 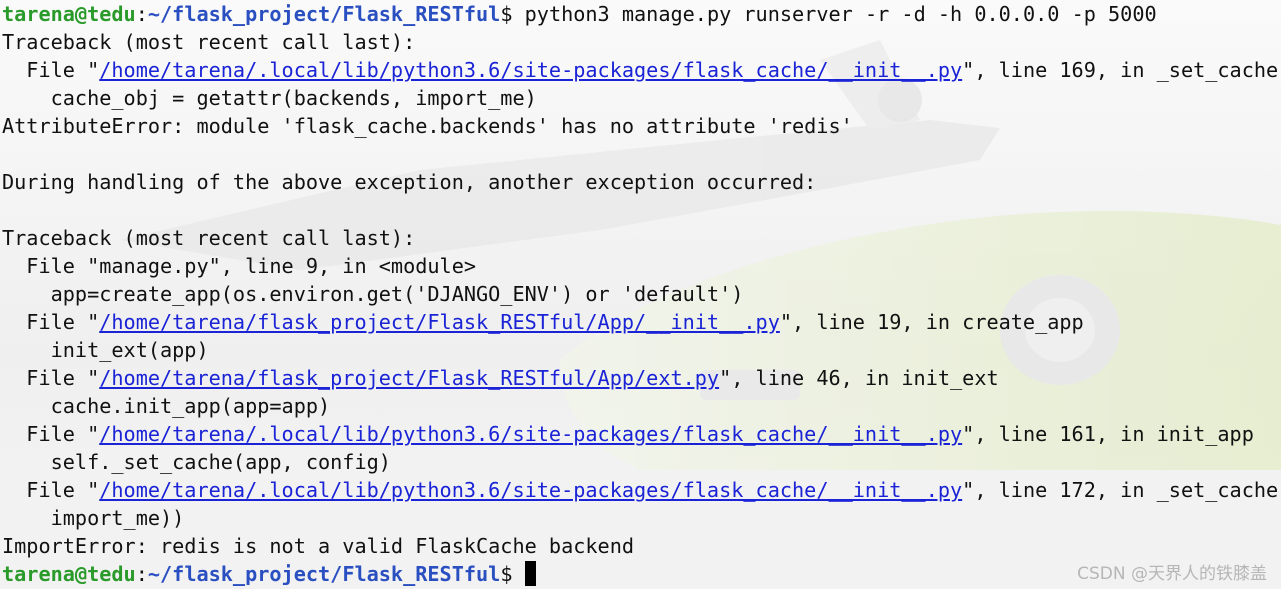 What do you see at coordinates (196, 462) in the screenshot?
I see `traceback-code-line: self._set_cache(app, config)` at bounding box center [196, 462].